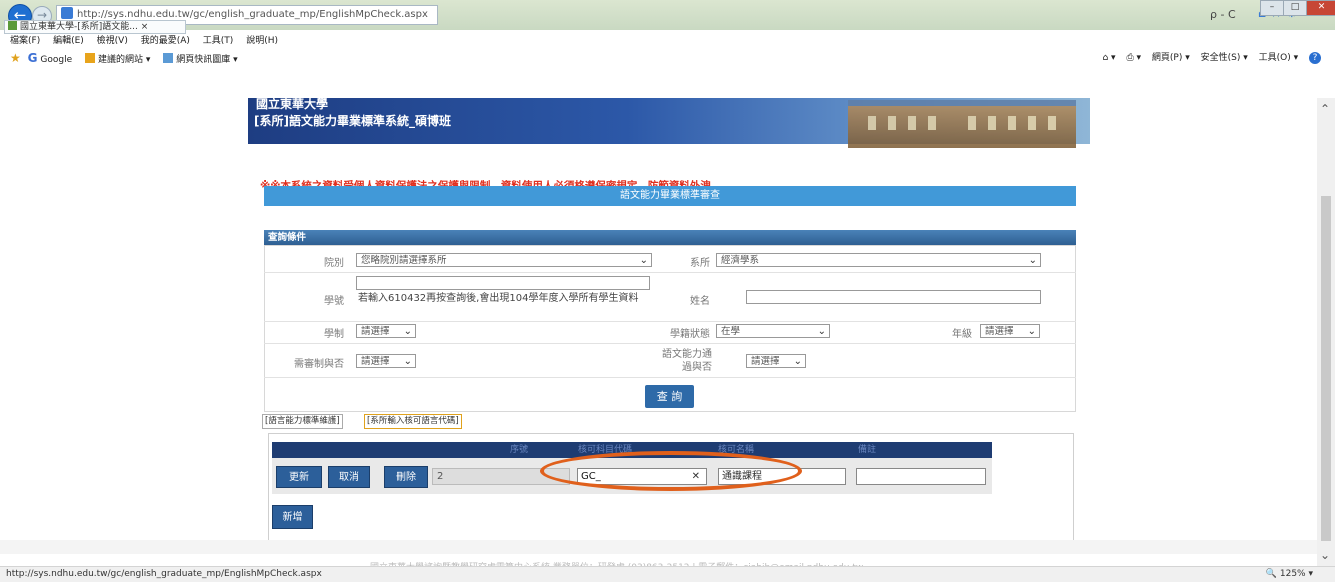 This screenshot has height=582, width=1335. I want to click on tab-title: 國立東華大學-[系所]語文能... ×, so click(84, 27).